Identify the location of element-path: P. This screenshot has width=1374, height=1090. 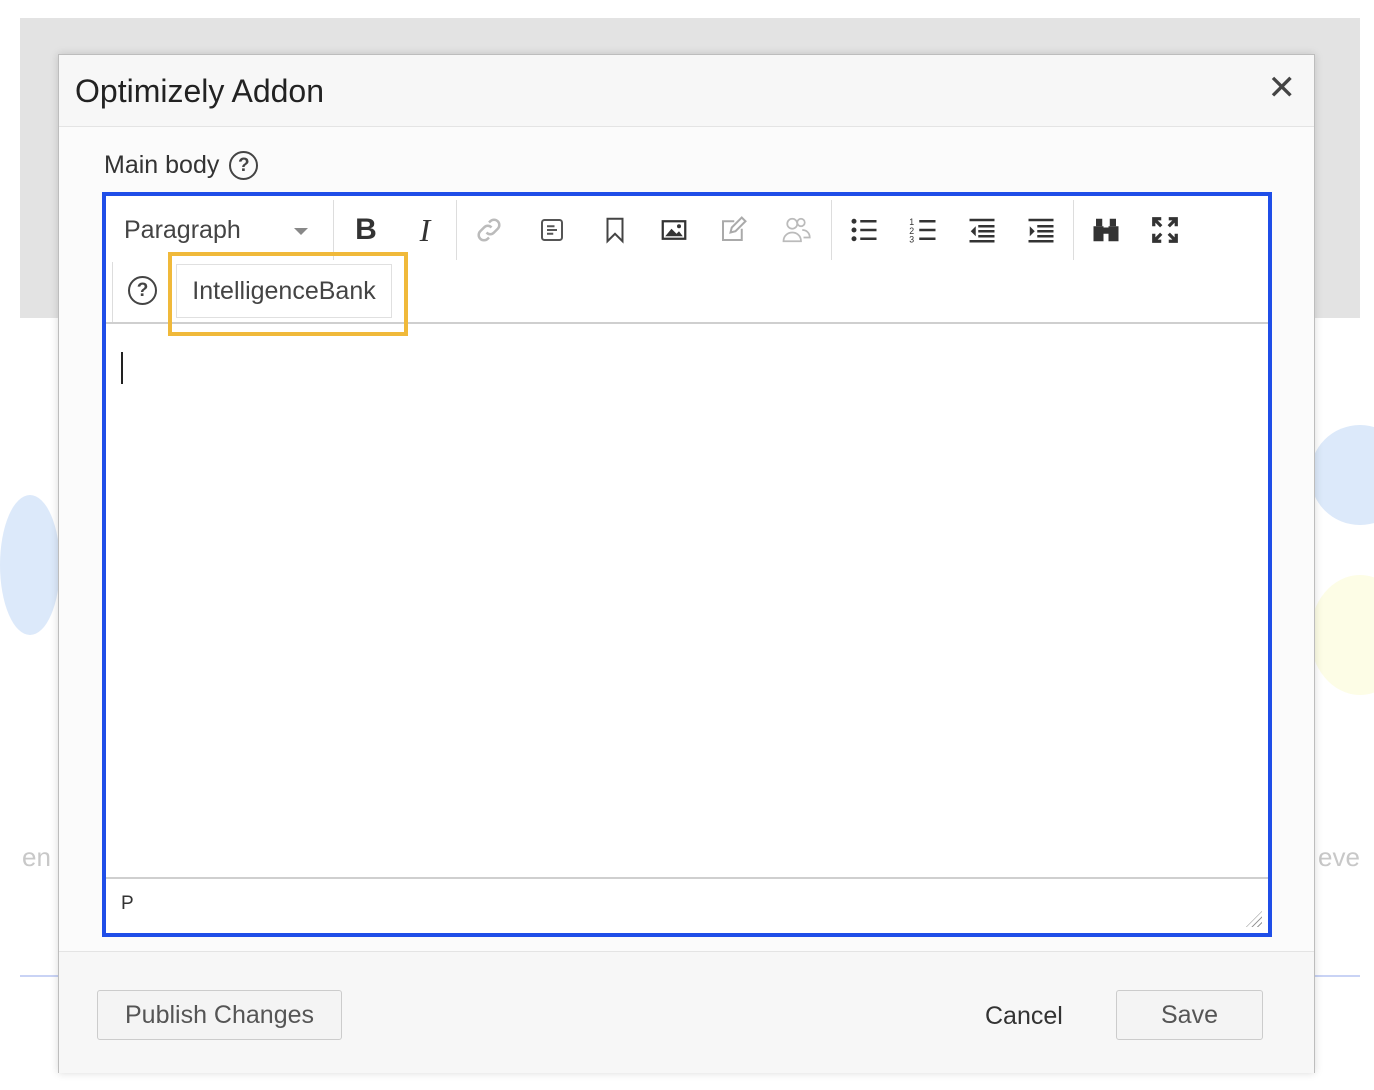
(127, 904).